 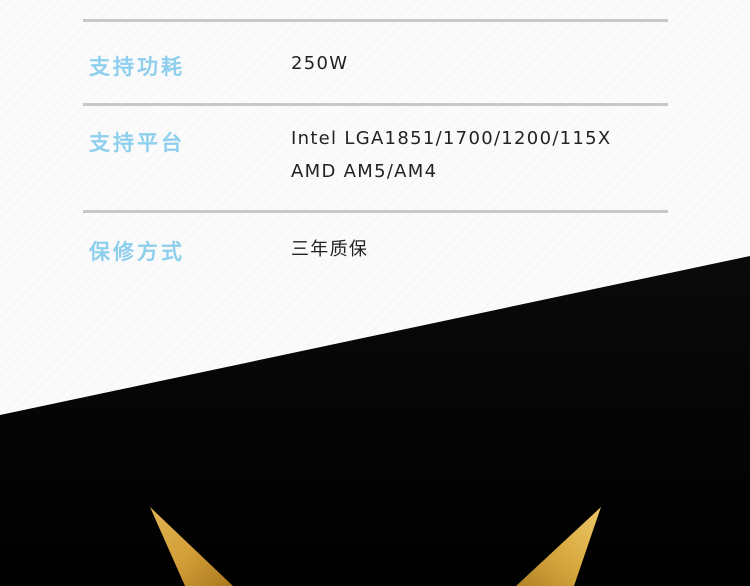 I want to click on spec-value-platform: Intel LGA1851/1700/1200/115X AMD AM5/AM4, so click(x=451, y=155).